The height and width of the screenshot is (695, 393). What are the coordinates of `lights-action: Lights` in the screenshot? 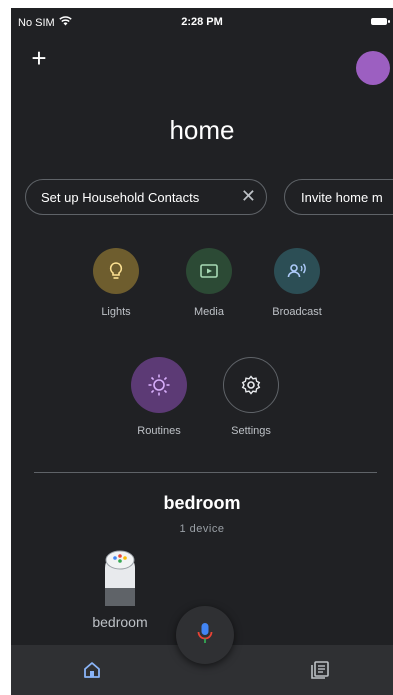 It's located at (116, 283).